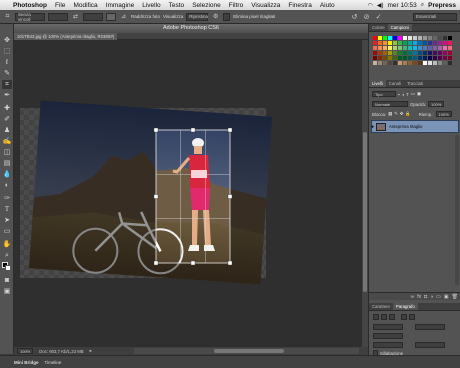 The width and height of the screenshot is (460, 368). Describe the element at coordinates (430, 327) in the screenshot. I see `indent-right-input` at that location.